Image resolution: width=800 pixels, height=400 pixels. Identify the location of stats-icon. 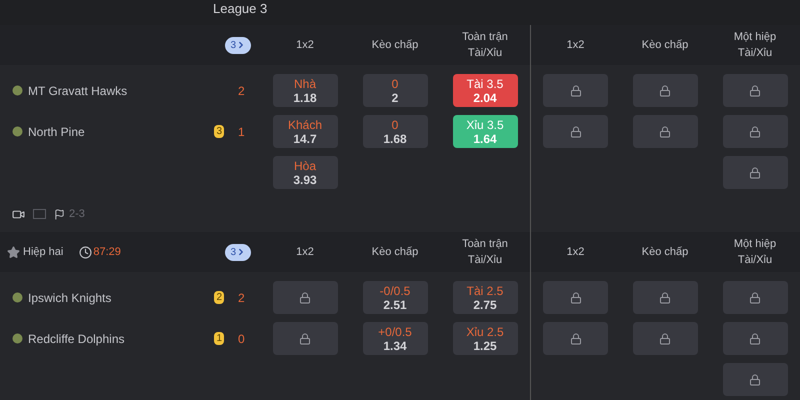
(39, 214).